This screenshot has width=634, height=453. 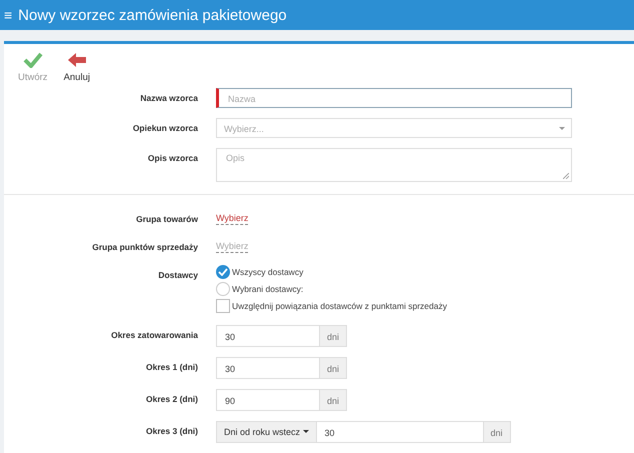 I want to click on number-field: 90, so click(x=268, y=400).